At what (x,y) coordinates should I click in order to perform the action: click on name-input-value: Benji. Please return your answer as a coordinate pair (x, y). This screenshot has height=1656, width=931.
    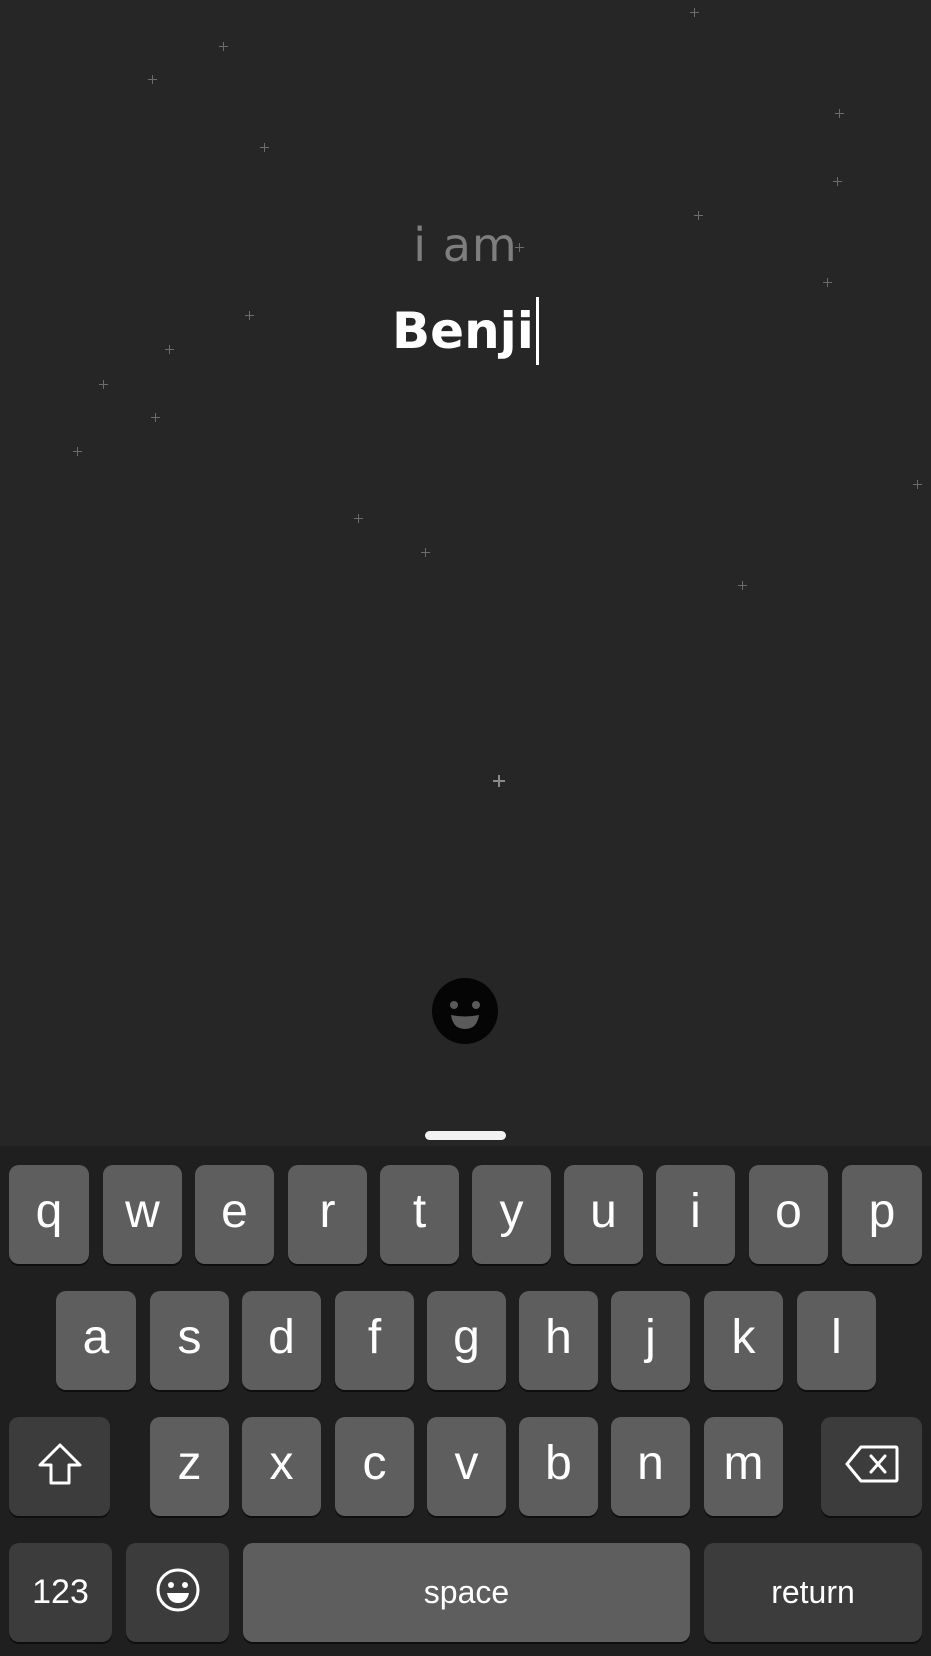
    Looking at the image, I should click on (463, 331).